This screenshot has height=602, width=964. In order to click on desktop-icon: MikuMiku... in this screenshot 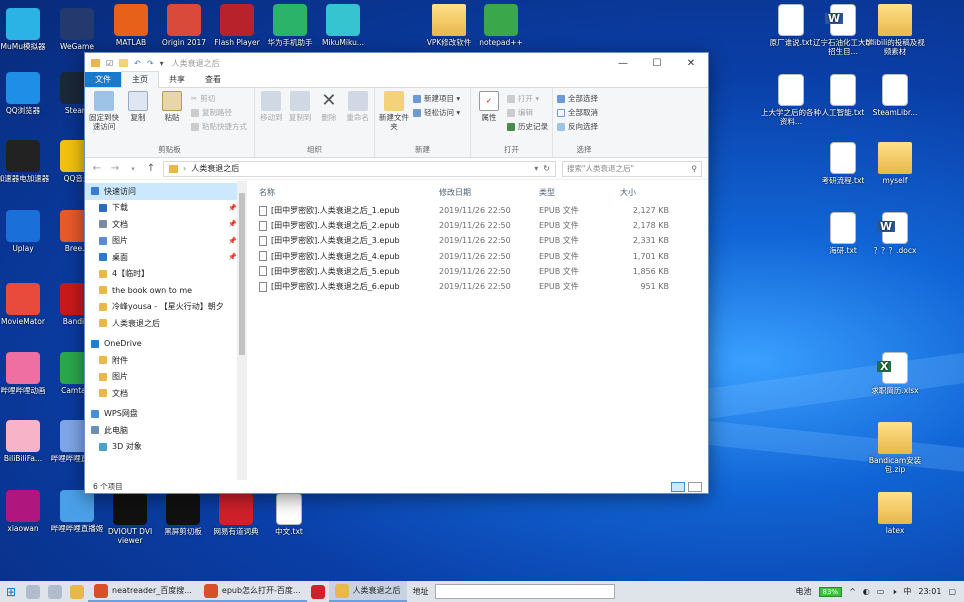, I will do `click(343, 25)`.